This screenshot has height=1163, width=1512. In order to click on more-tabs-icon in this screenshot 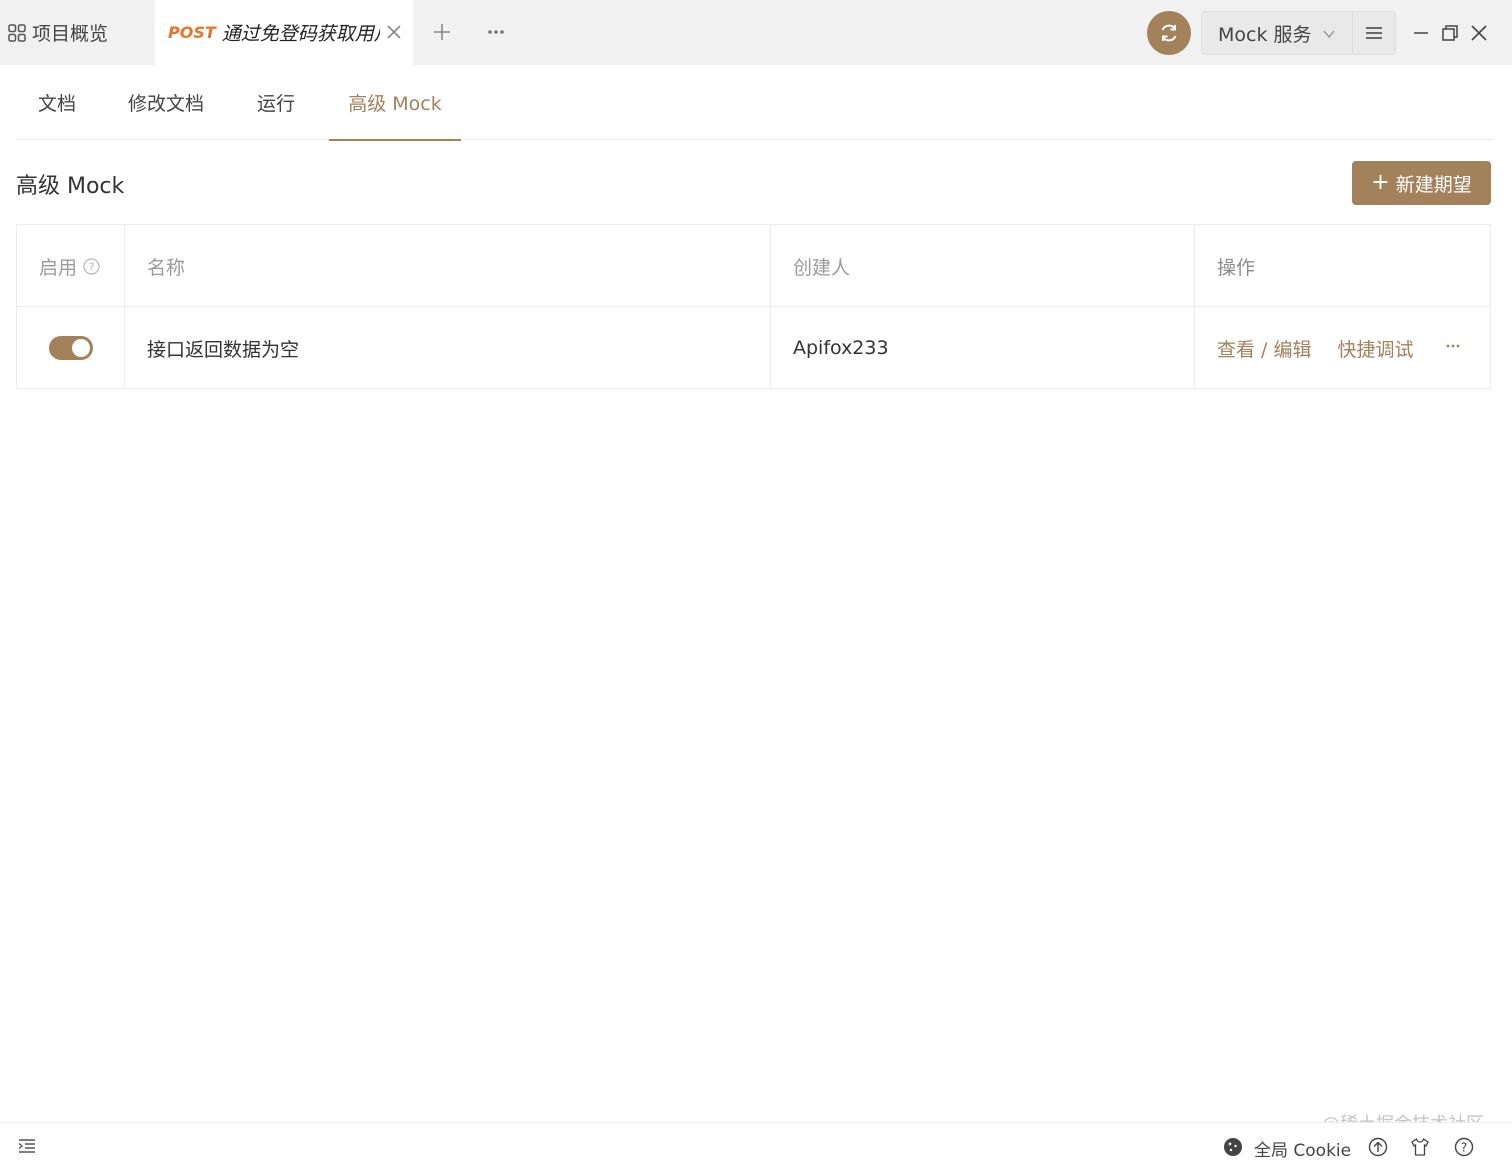, I will do `click(496, 32)`.